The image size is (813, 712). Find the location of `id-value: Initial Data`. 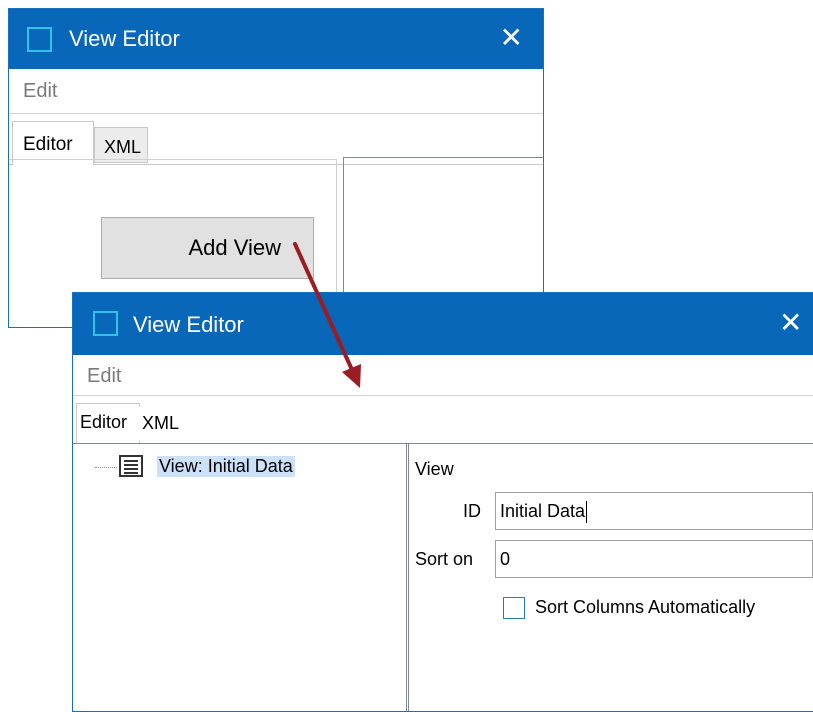

id-value: Initial Data is located at coordinates (543, 511).